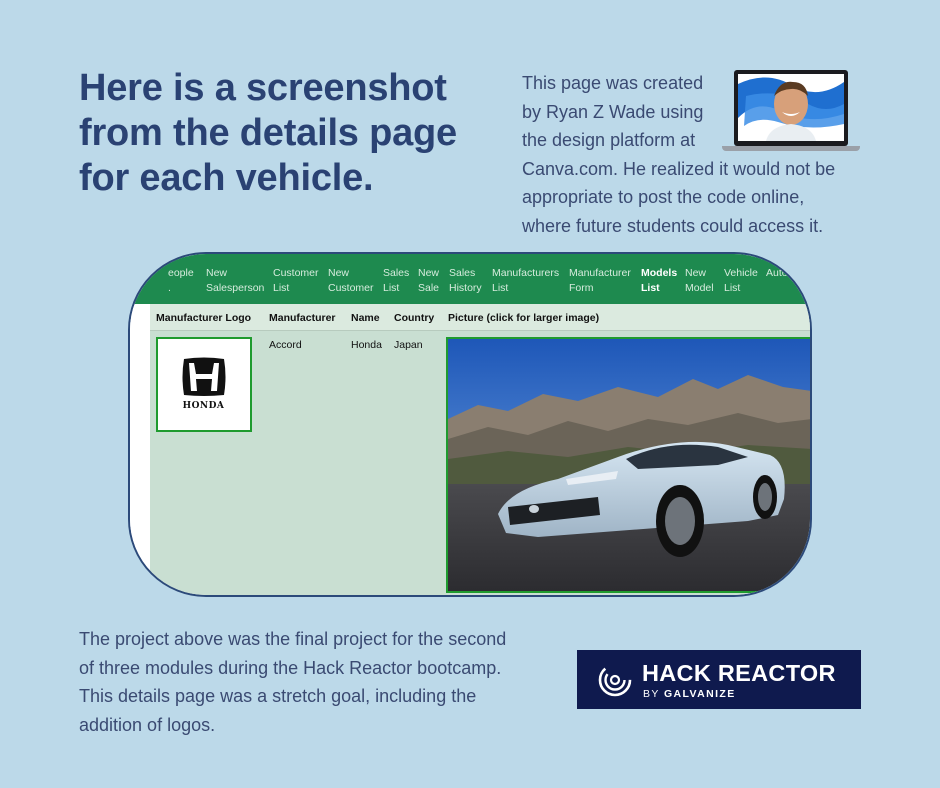  What do you see at coordinates (408, 345) in the screenshot?
I see `cell-country: Japan` at bounding box center [408, 345].